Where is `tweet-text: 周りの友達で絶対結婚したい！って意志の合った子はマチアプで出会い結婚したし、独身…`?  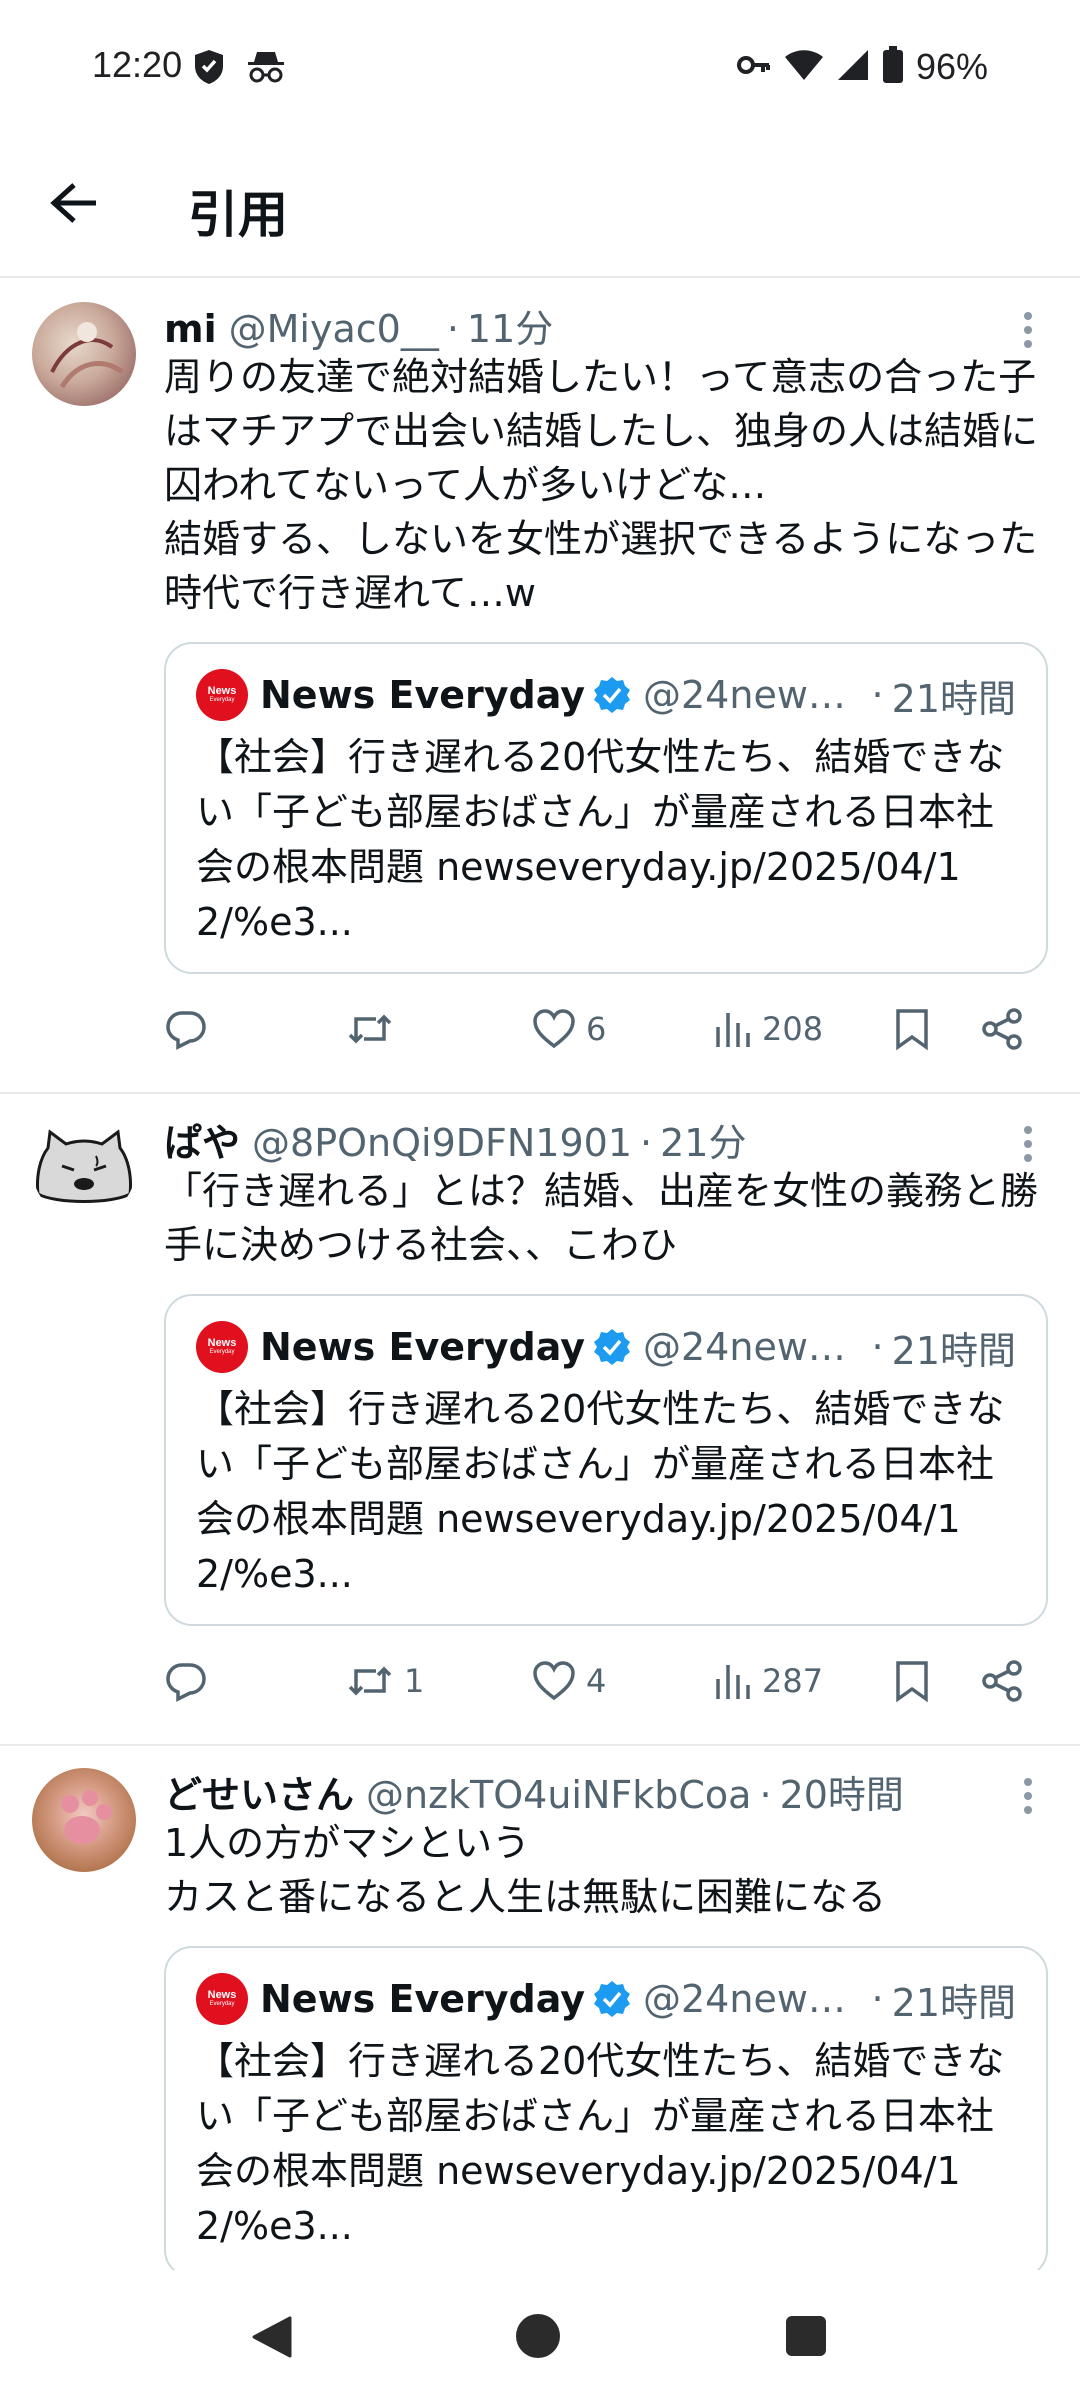 tweet-text: 周りの友達で絶対結婚したい！って意志の合った子はマチアプで出会い結婚したし、独身… is located at coordinates (601, 485).